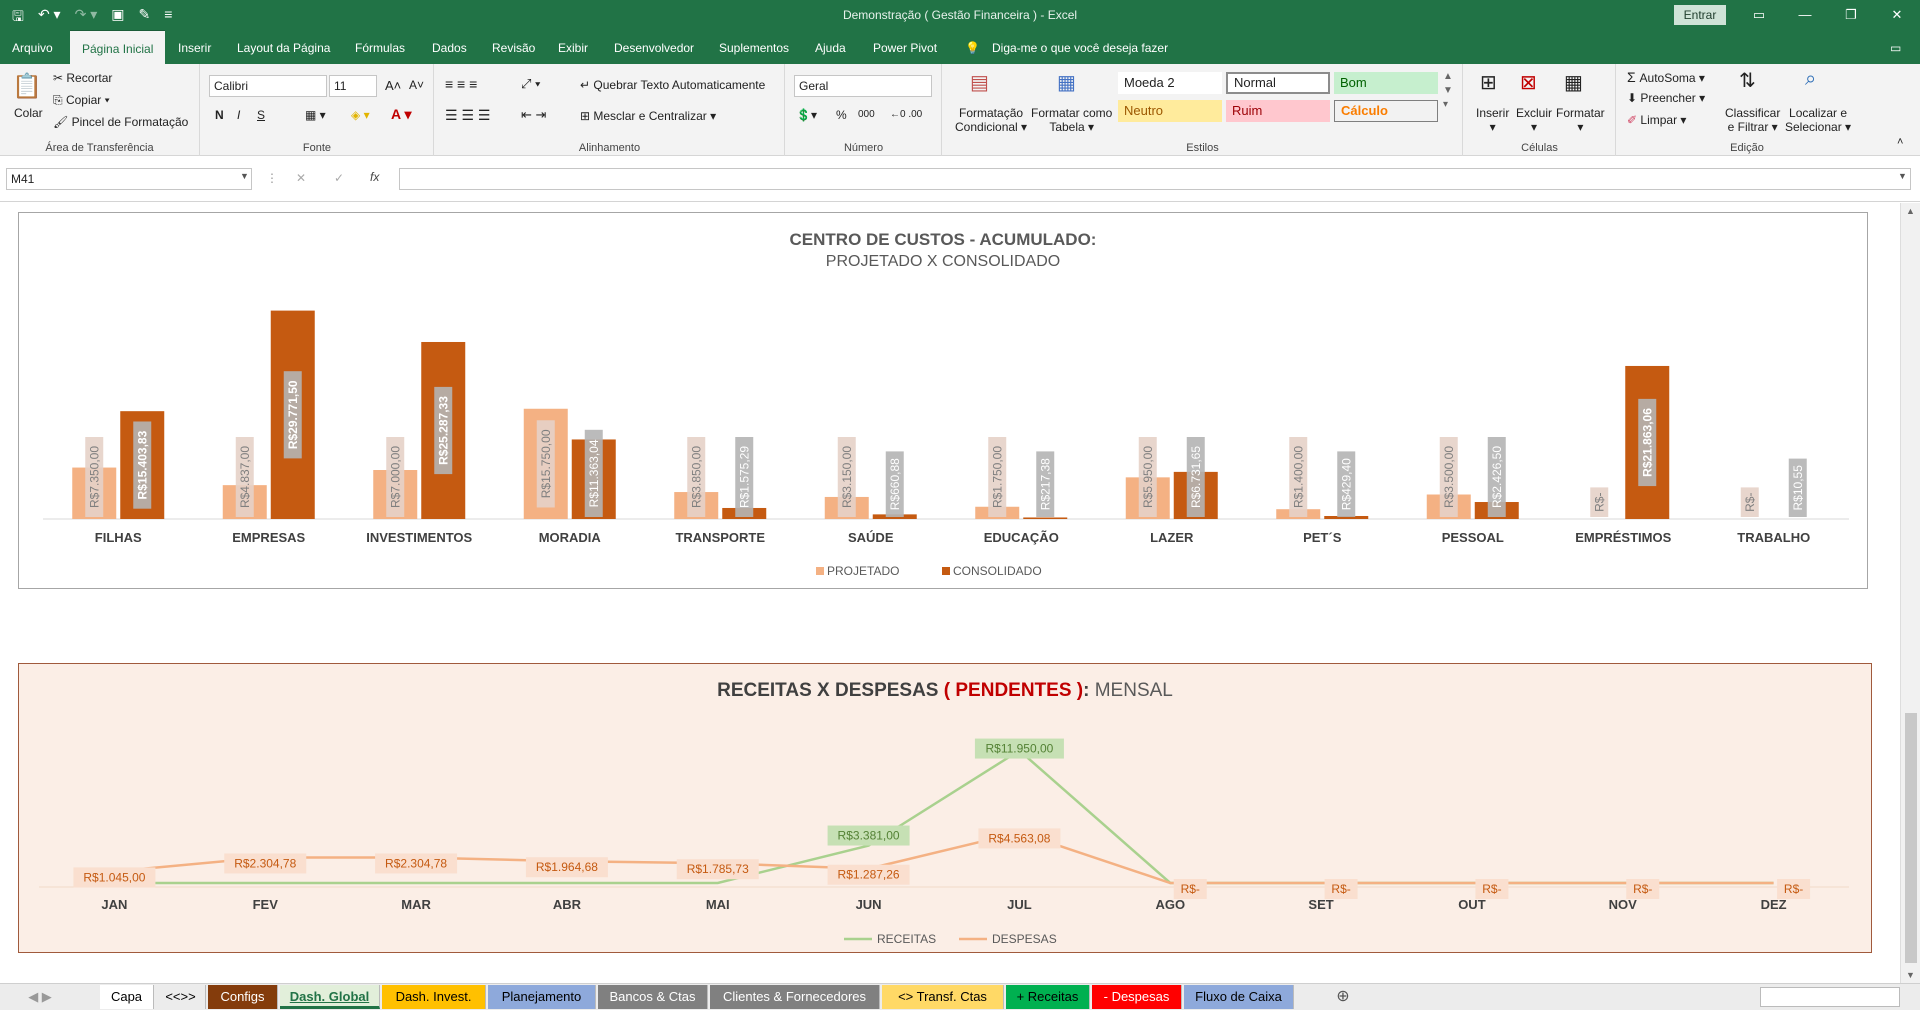 The height and width of the screenshot is (1010, 1920). Describe the element at coordinates (1239, 997) in the screenshot. I see `sheet-tab: Fluxo de Caixa` at that location.